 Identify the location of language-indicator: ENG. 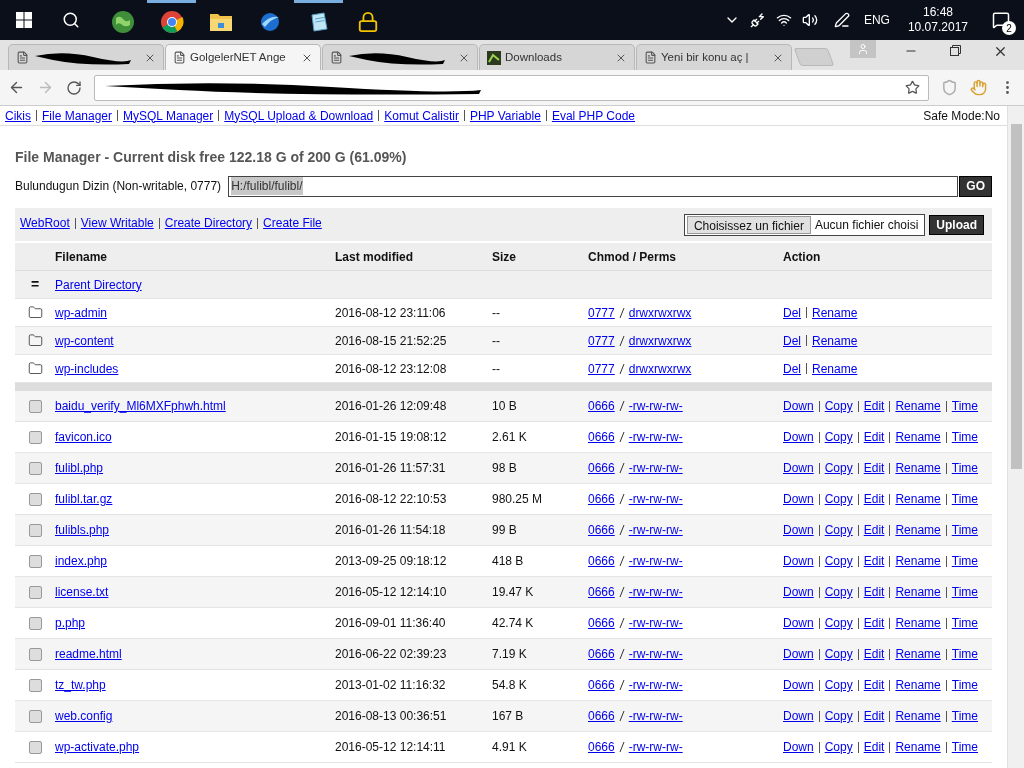
(876, 20).